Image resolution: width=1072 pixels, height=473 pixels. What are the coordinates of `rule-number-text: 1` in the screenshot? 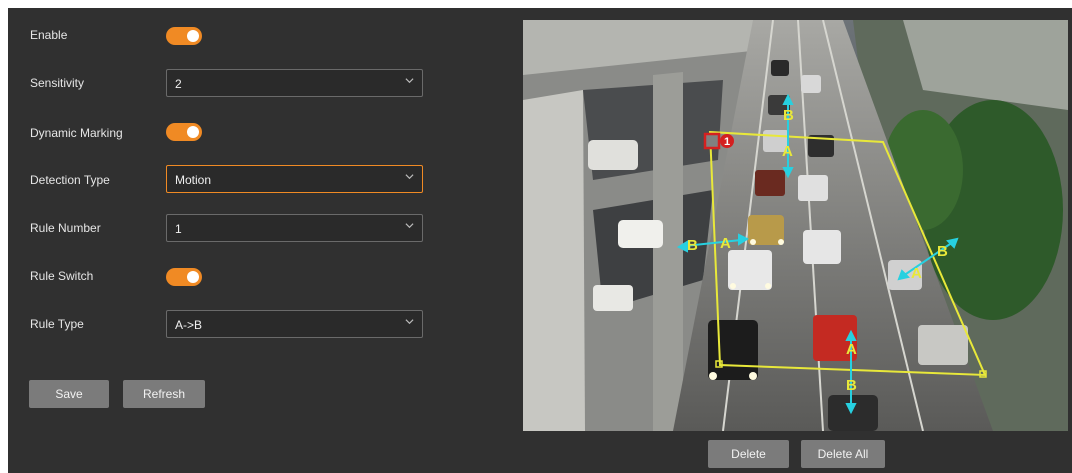 It's located at (727, 142).